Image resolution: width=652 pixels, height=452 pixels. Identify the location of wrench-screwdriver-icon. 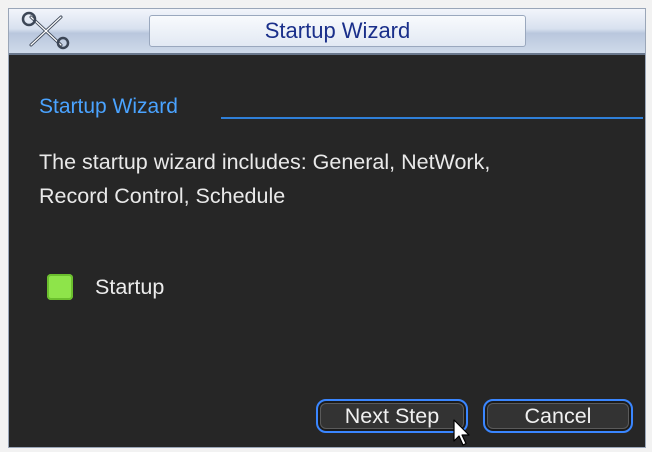
(45, 30).